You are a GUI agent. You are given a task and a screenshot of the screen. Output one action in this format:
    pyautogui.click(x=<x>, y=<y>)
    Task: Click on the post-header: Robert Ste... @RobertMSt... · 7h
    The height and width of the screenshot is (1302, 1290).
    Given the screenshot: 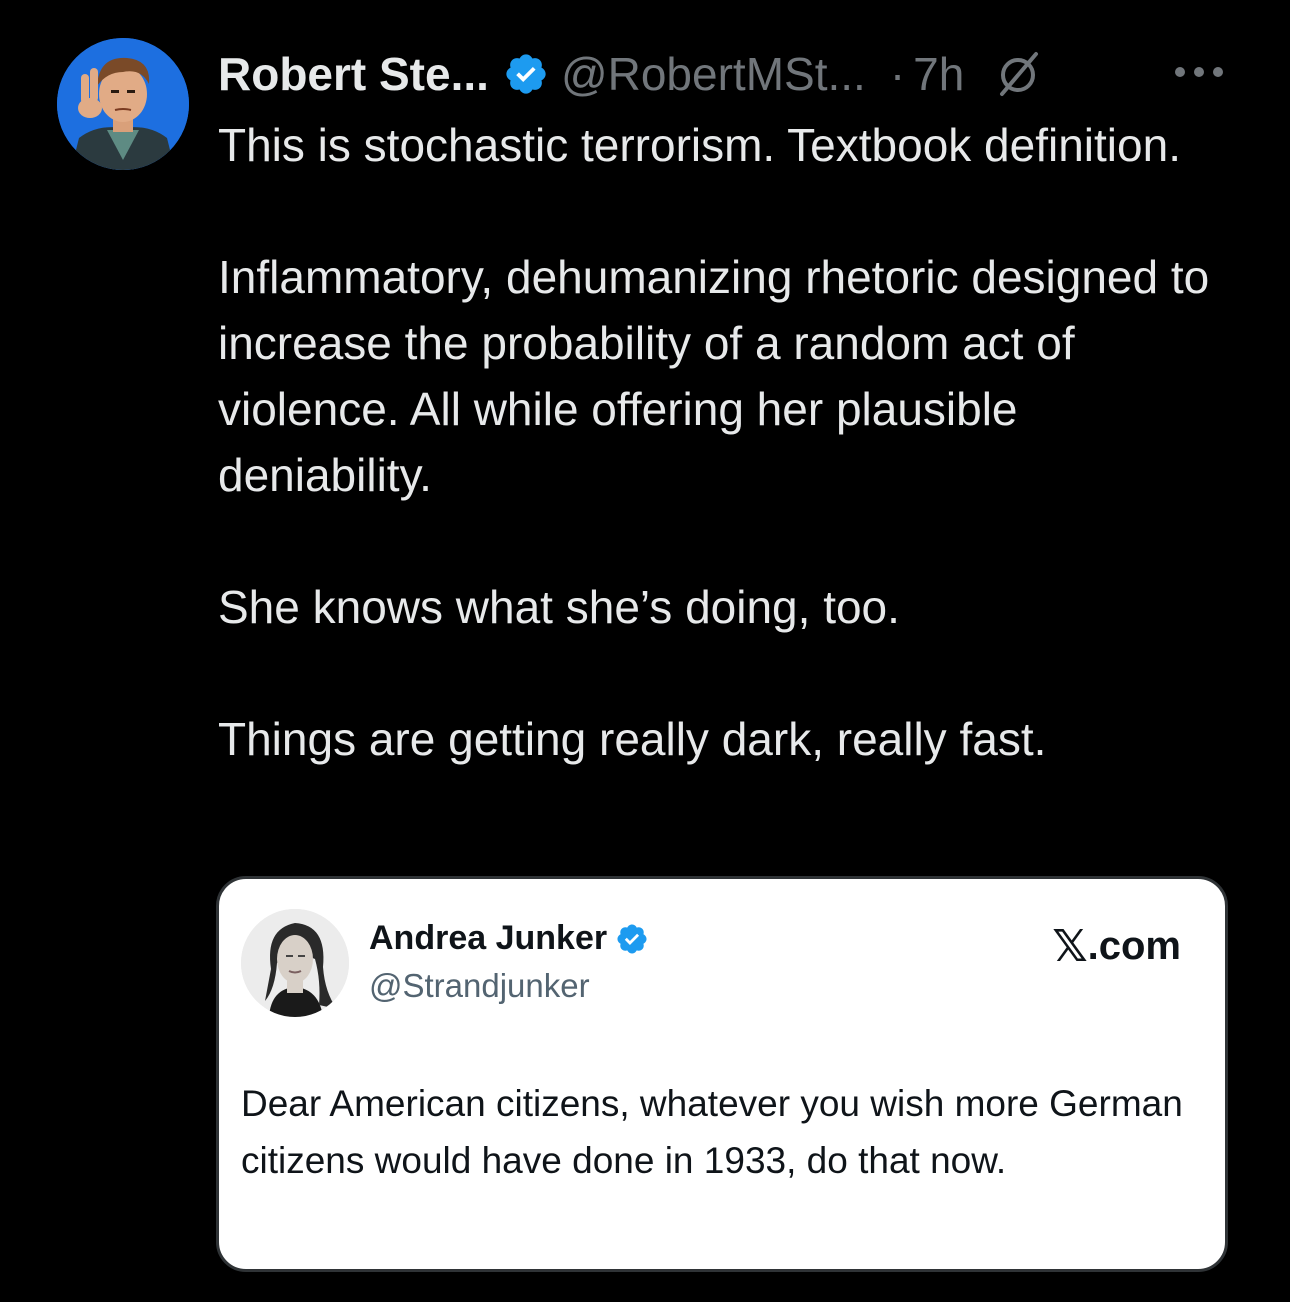 What is the action you would take?
    pyautogui.click(x=631, y=74)
    